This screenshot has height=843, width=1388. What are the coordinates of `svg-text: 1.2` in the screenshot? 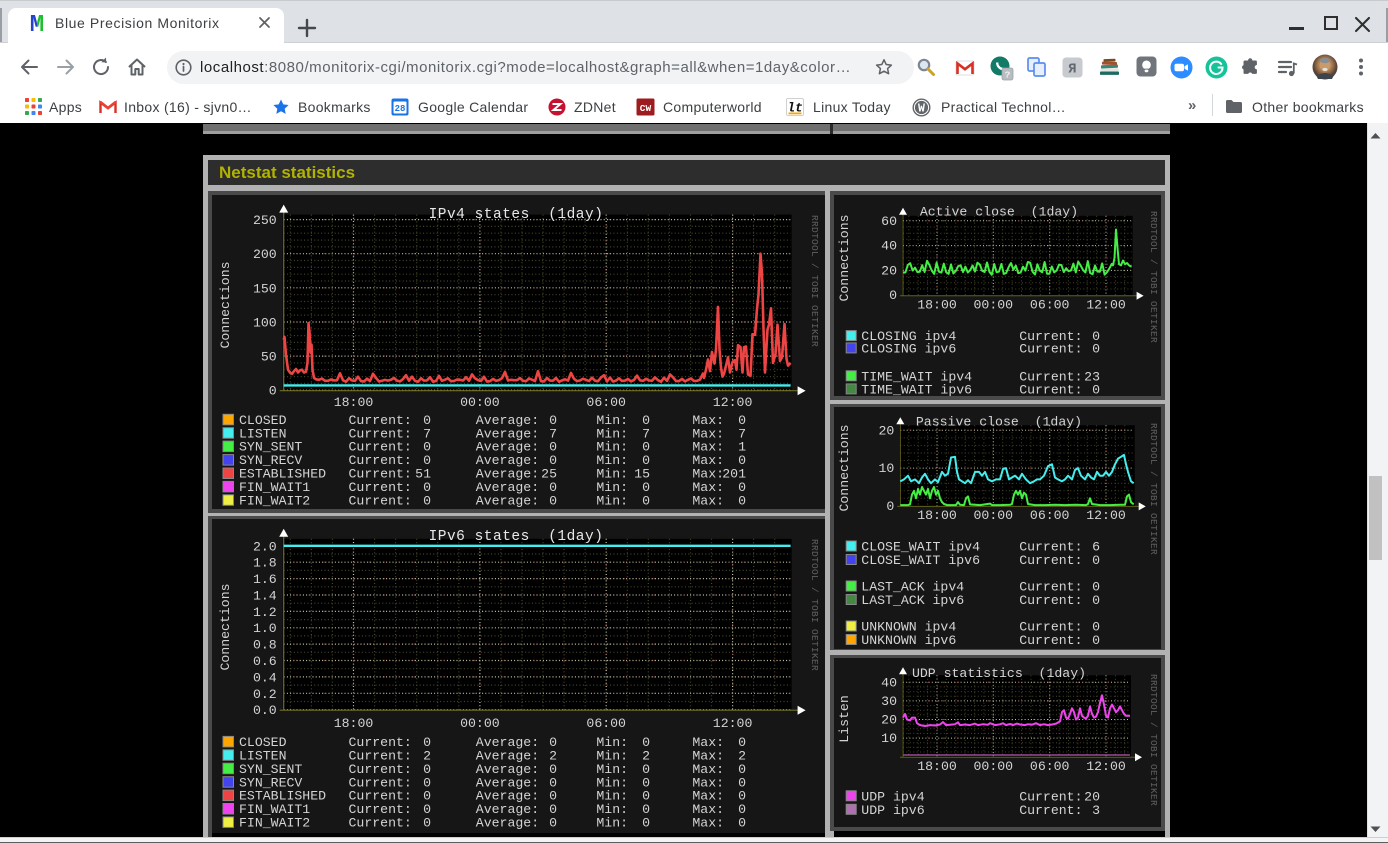 It's located at (265, 612).